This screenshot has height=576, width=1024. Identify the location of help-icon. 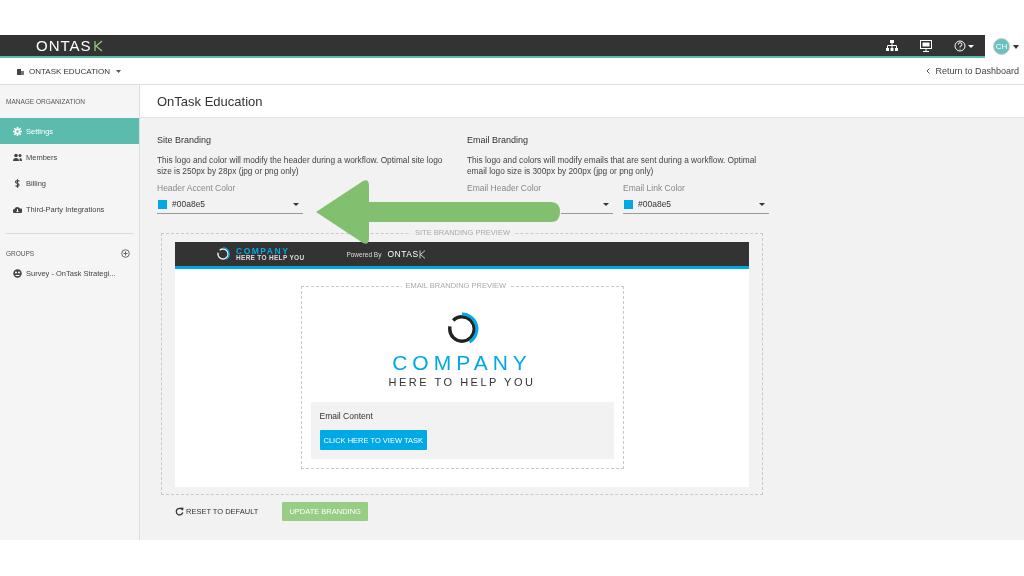
(964, 45).